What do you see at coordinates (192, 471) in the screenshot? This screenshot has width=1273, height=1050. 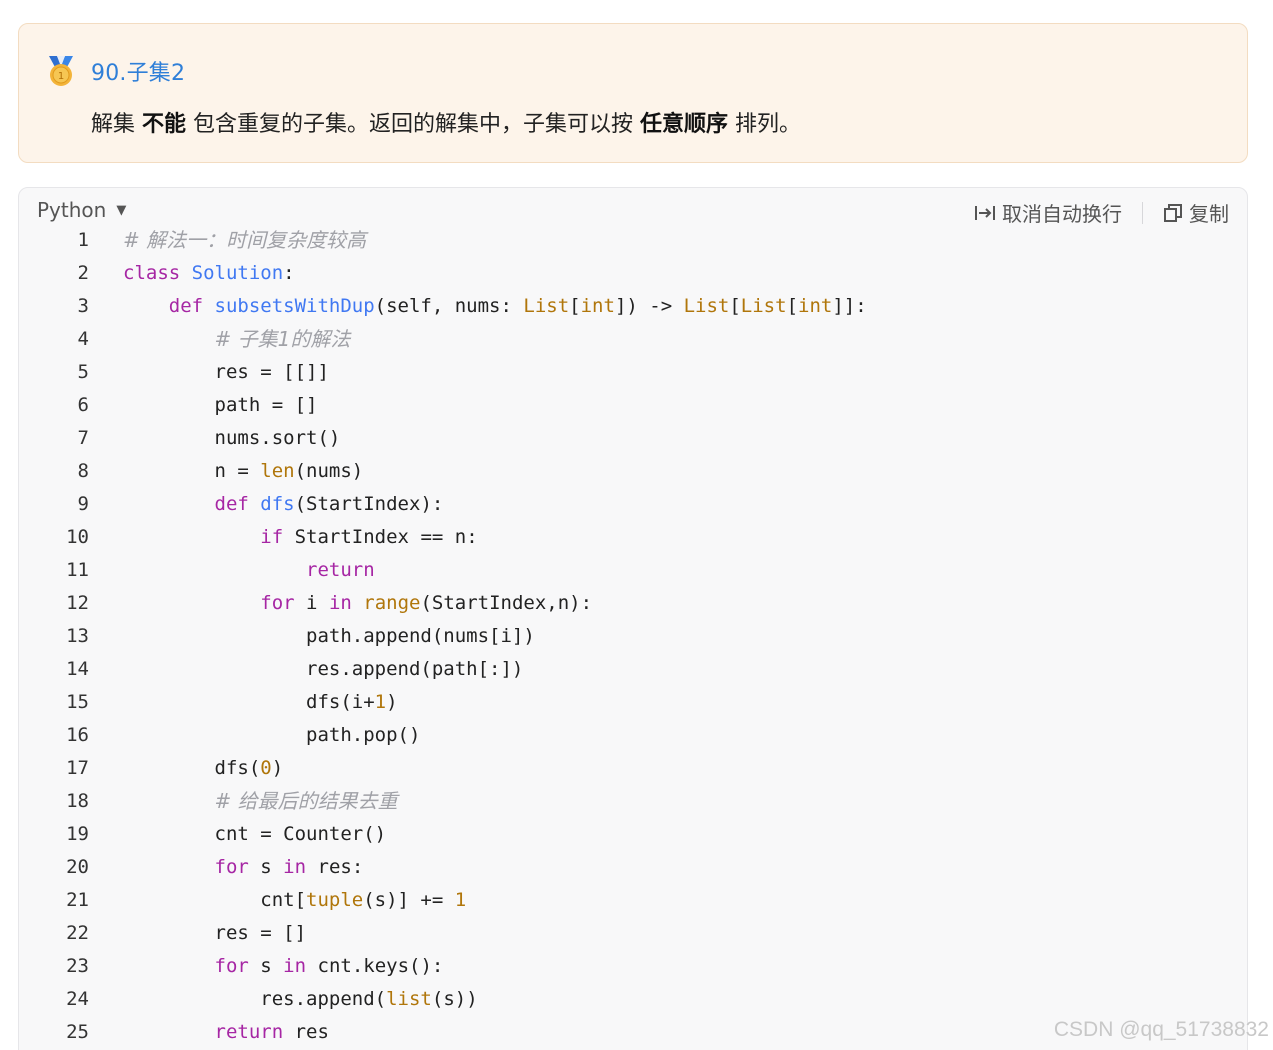 I see `code-token: n =` at bounding box center [192, 471].